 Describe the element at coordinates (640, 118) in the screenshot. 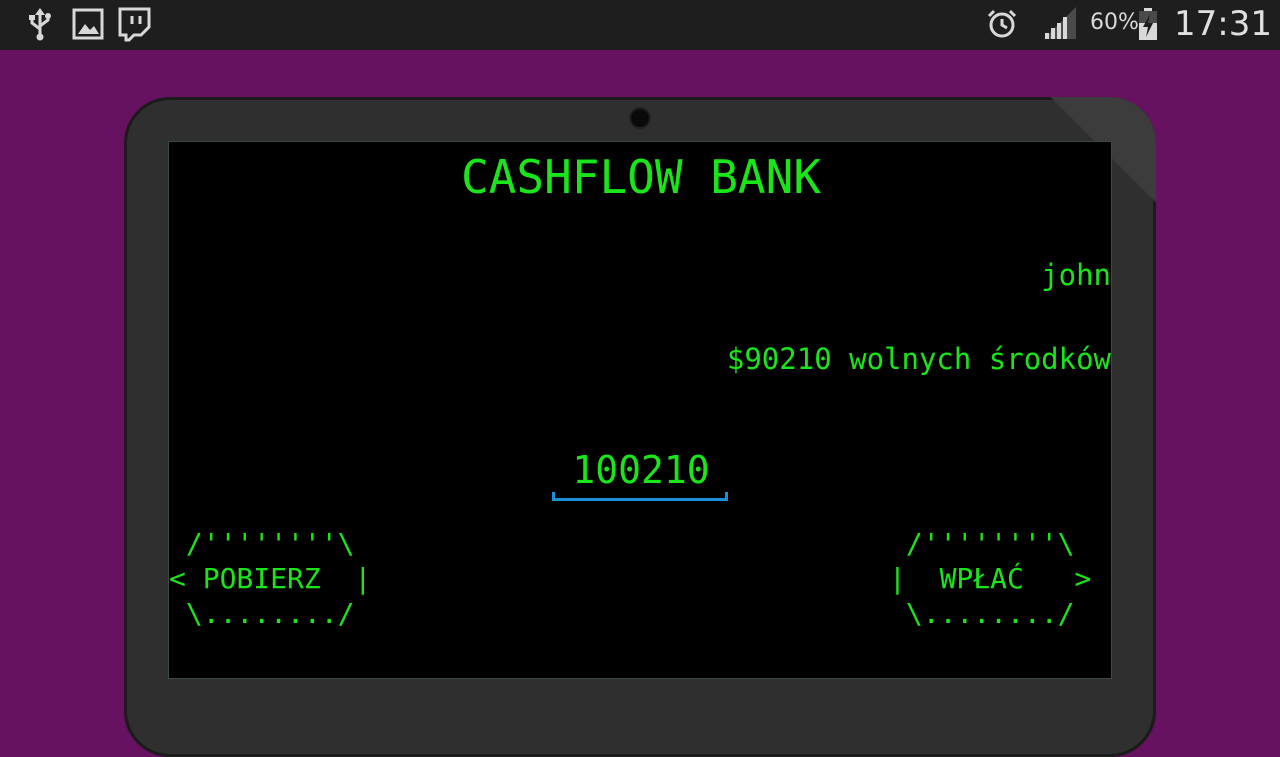

I see `camera-icon` at that location.